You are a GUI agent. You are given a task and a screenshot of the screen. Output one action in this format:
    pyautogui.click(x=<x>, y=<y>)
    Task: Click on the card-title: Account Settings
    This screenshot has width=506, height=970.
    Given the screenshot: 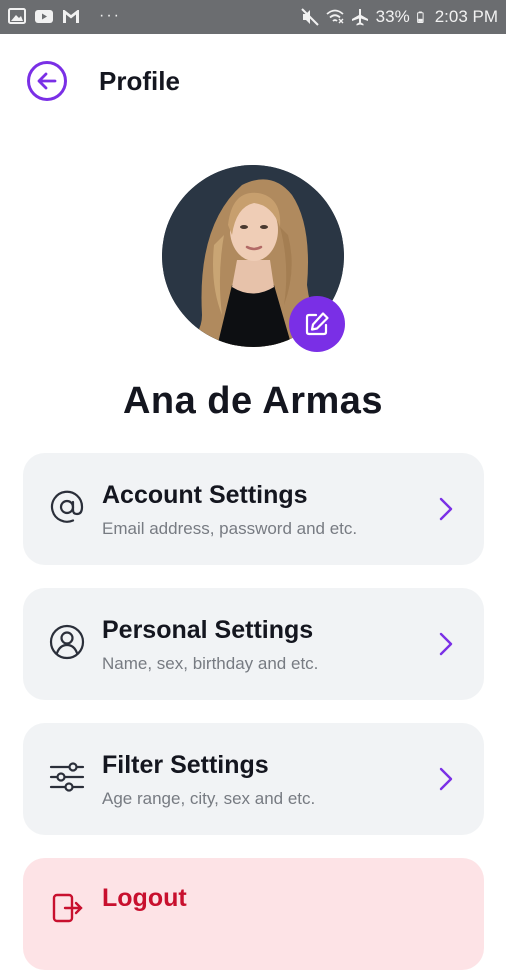 What is the action you would take?
    pyautogui.click(x=205, y=495)
    